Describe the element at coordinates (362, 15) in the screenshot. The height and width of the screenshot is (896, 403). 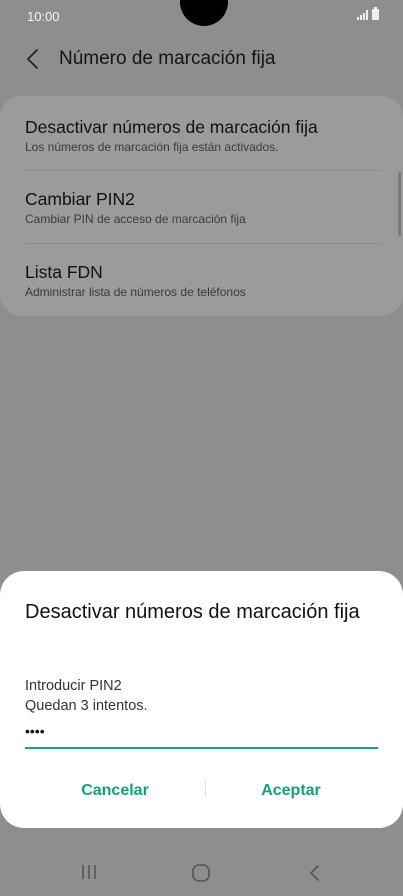
I see `signal-icon` at that location.